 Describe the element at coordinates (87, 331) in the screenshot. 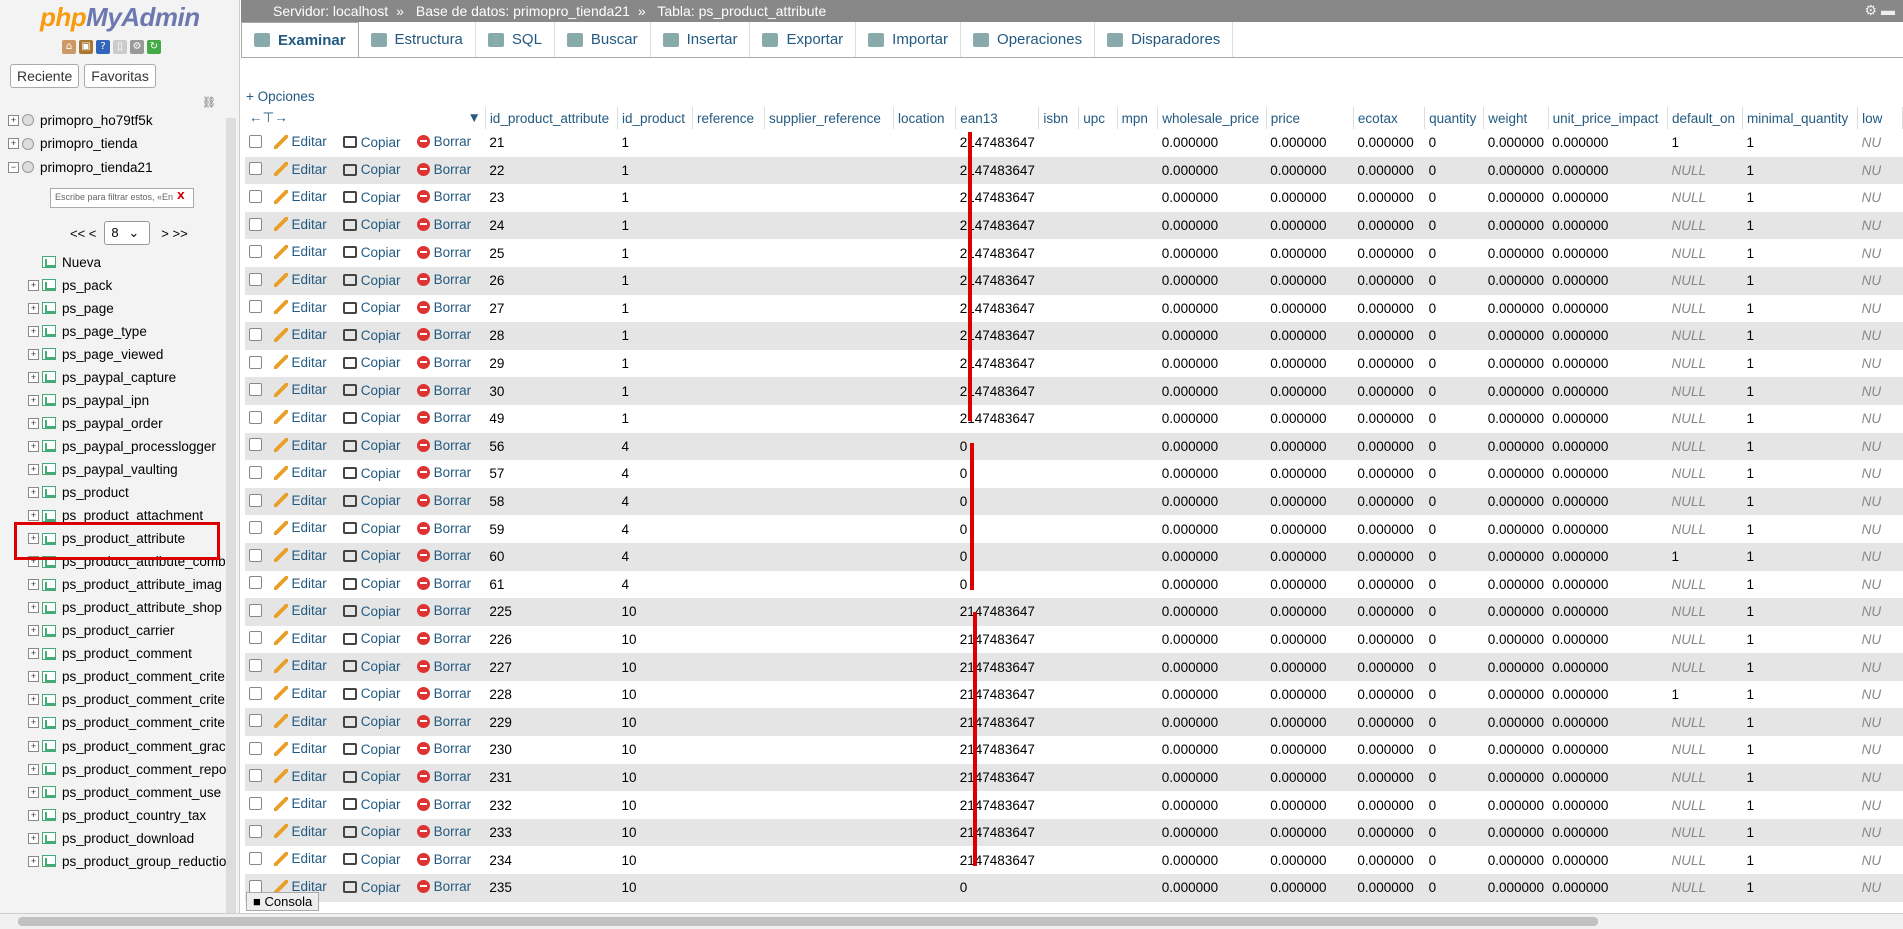

I see `table-item: + ps_page_type` at that location.